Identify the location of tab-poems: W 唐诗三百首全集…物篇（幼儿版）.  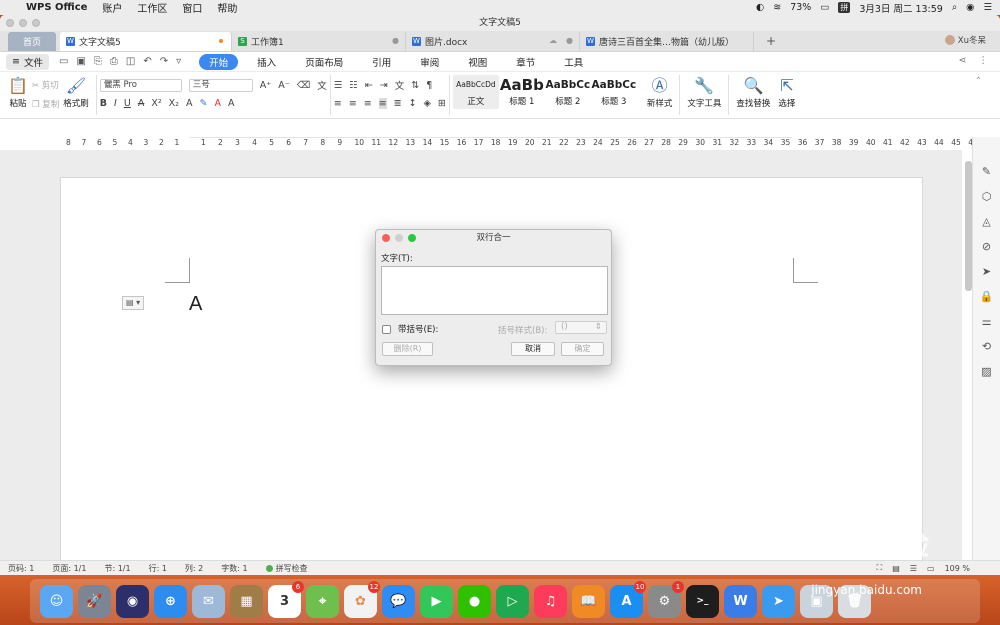
(667, 41).